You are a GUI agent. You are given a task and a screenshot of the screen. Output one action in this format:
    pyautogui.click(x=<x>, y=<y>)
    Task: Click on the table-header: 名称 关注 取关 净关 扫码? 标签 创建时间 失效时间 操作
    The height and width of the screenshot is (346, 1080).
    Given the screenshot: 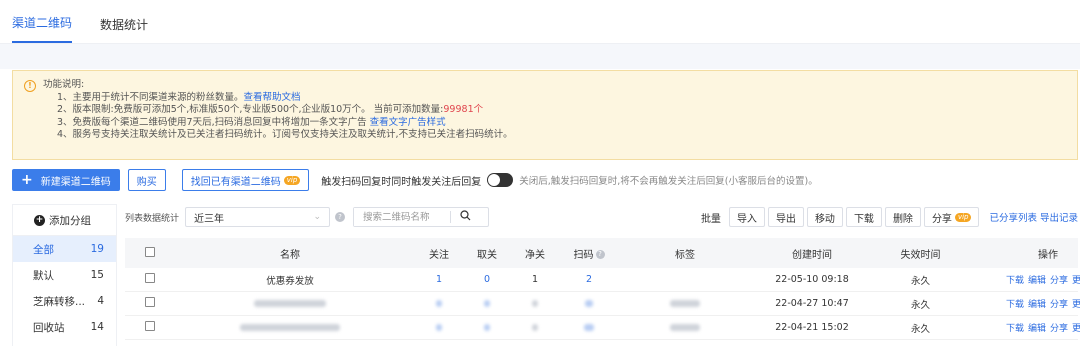 What is the action you would take?
    pyautogui.click(x=601, y=253)
    